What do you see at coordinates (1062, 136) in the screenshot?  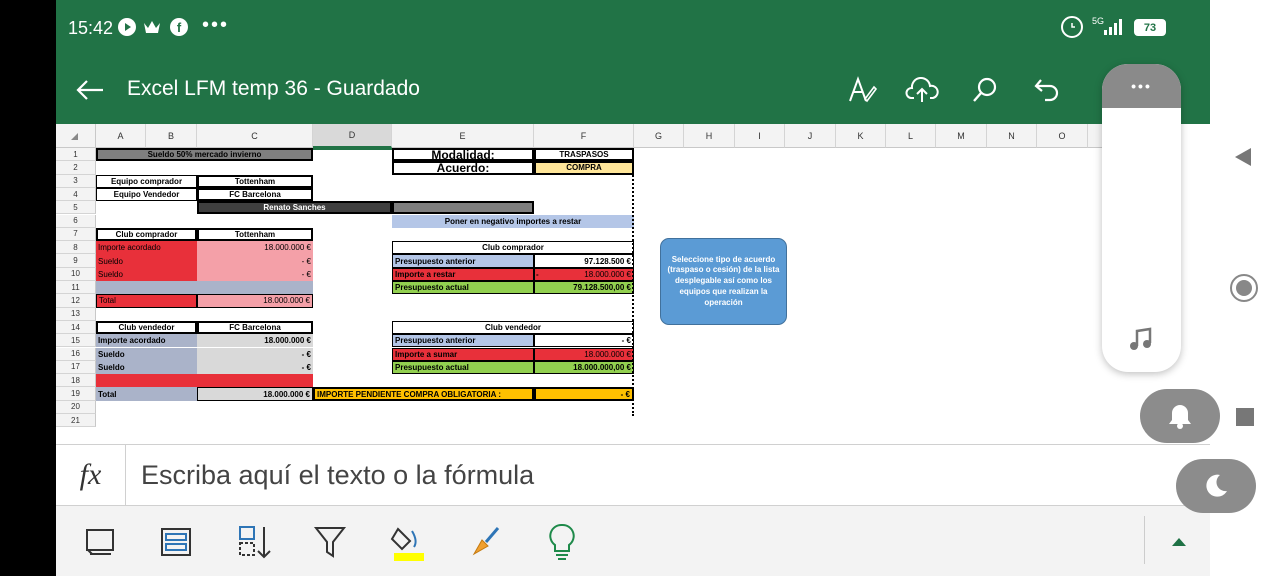 I see `column-header: O` at bounding box center [1062, 136].